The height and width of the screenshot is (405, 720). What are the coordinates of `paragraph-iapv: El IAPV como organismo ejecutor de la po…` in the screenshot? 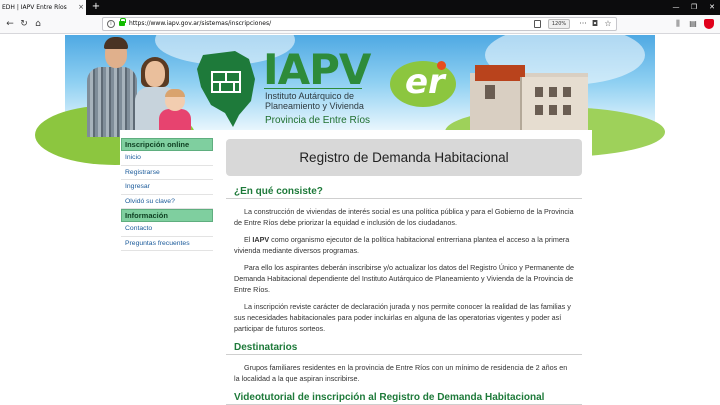 It's located at (404, 245).